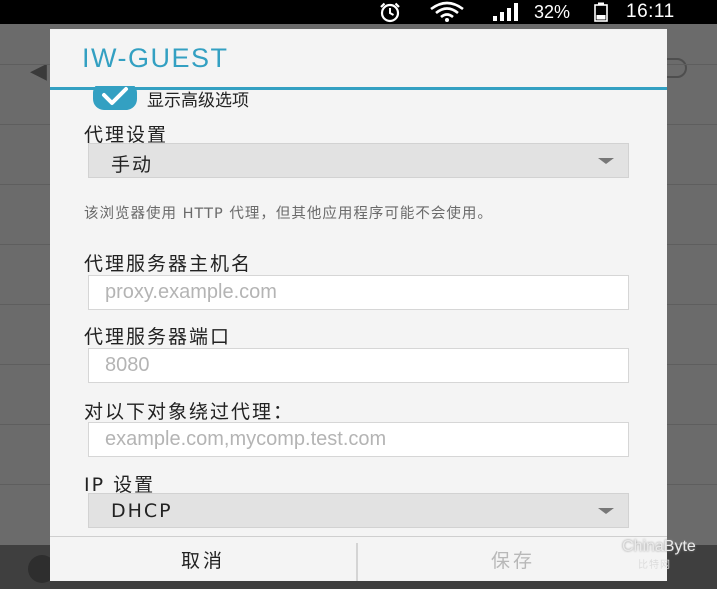 The width and height of the screenshot is (717, 589). What do you see at coordinates (155, 58) in the screenshot?
I see `dialog-title: IW-GUEST` at bounding box center [155, 58].